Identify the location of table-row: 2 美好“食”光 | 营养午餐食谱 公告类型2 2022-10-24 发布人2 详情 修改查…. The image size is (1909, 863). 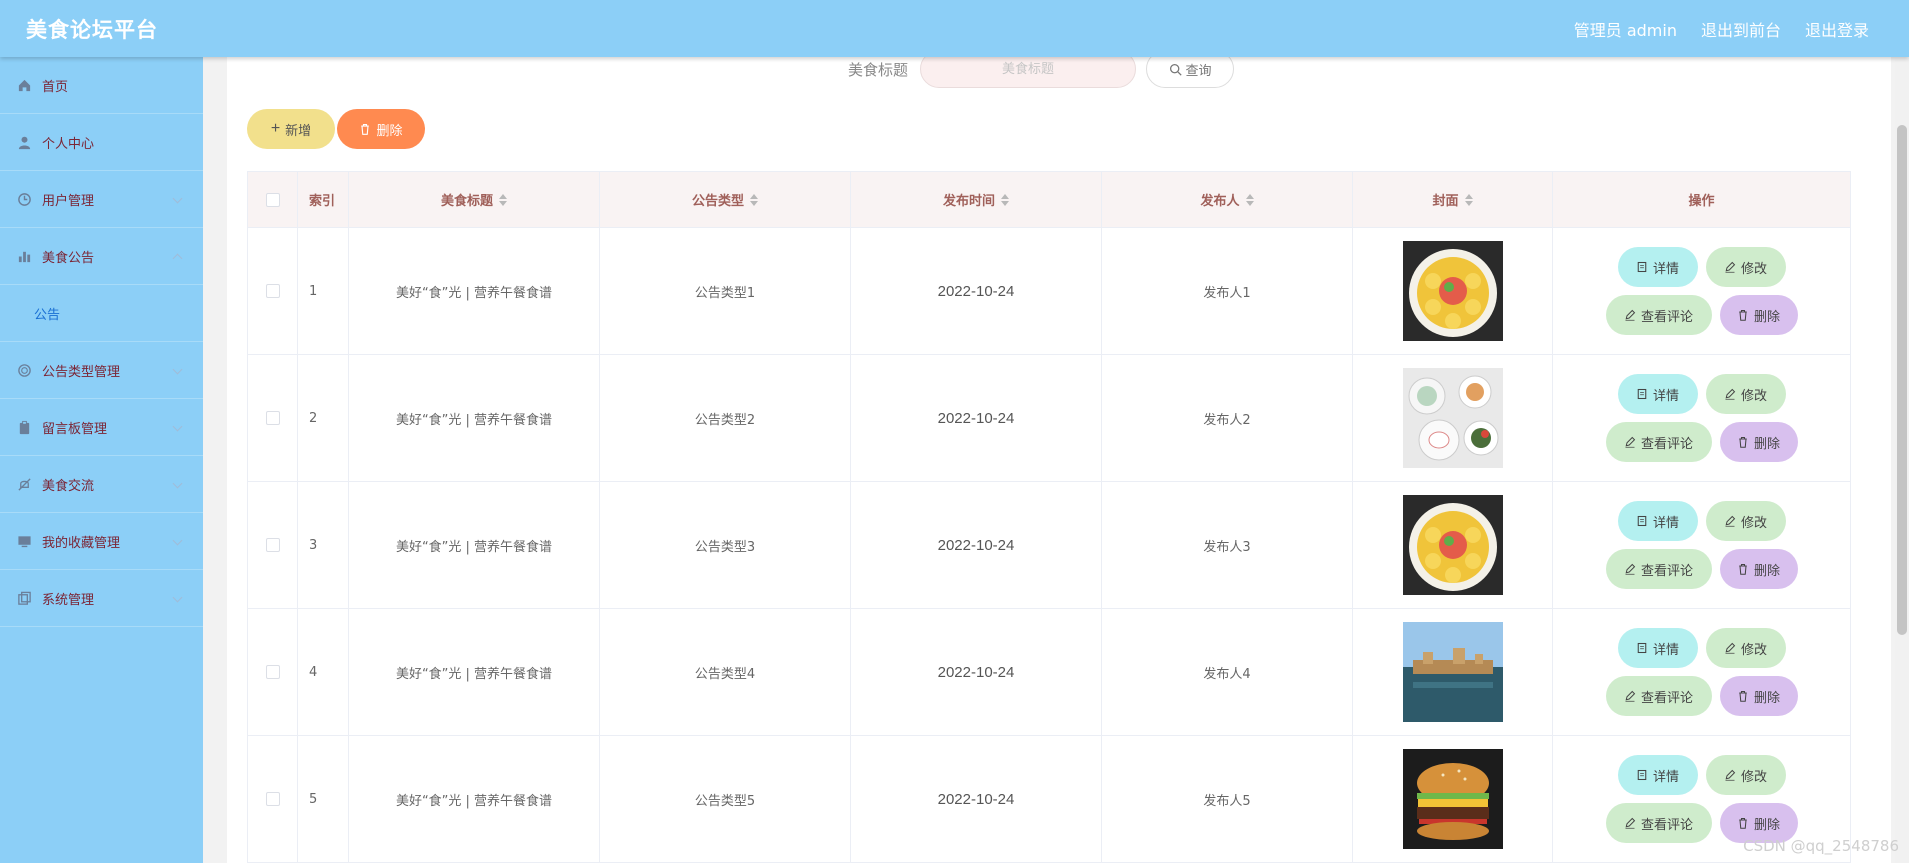
(1049, 418).